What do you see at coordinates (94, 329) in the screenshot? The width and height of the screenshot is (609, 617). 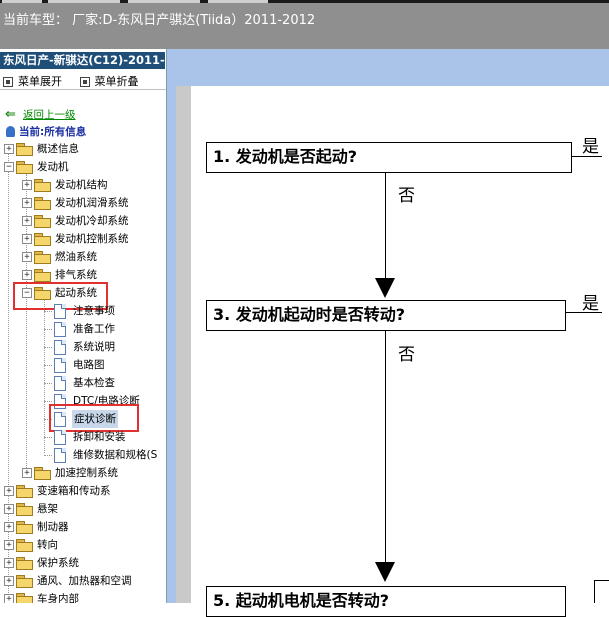 I see `tree-item-label: 准备工作` at bounding box center [94, 329].